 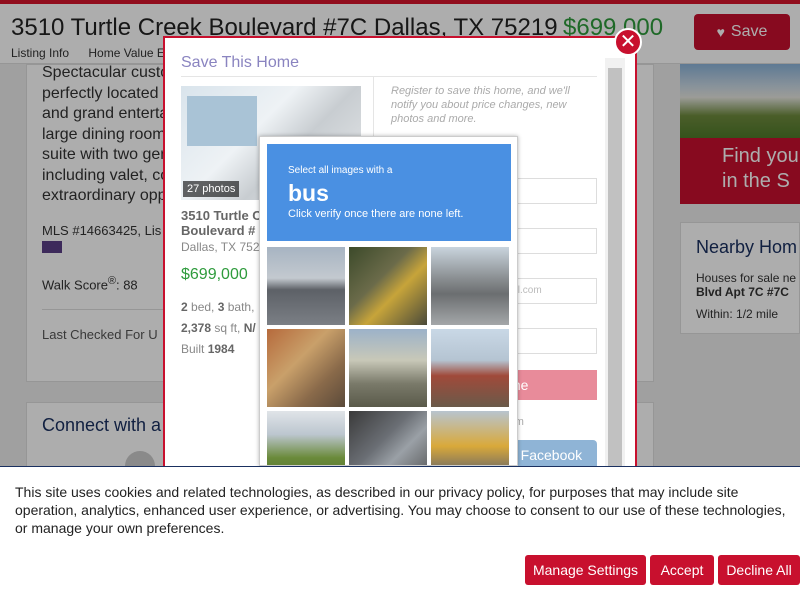 I want to click on captcha-target: bus, so click(x=308, y=193).